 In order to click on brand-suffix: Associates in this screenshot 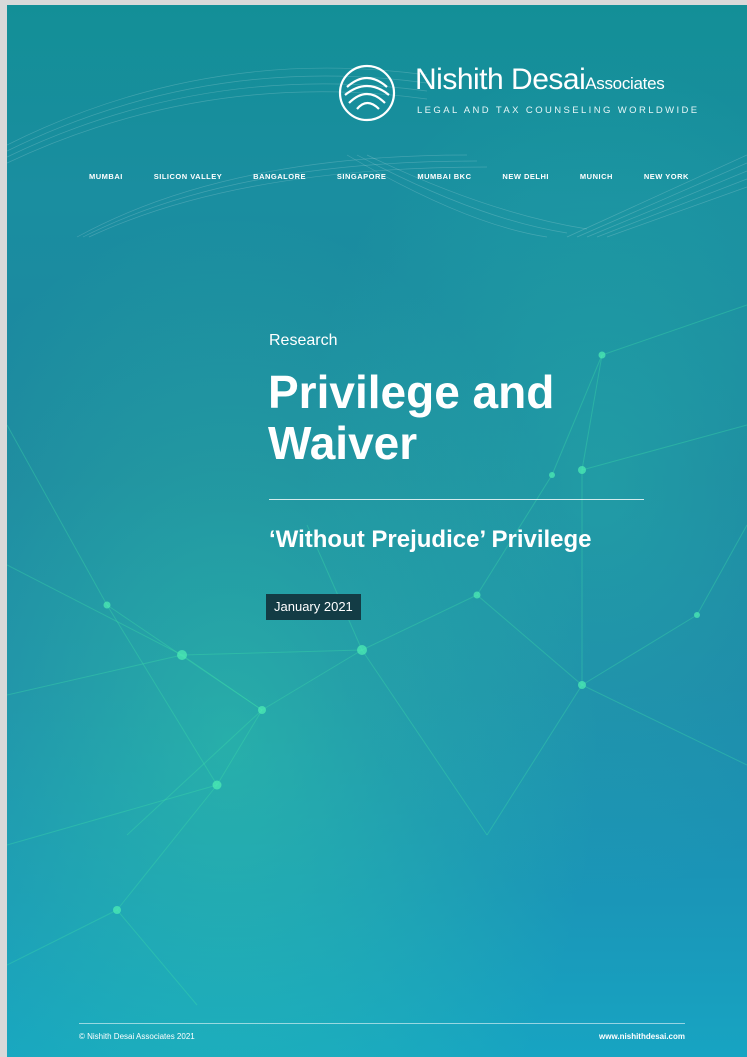, I will do `click(625, 83)`.